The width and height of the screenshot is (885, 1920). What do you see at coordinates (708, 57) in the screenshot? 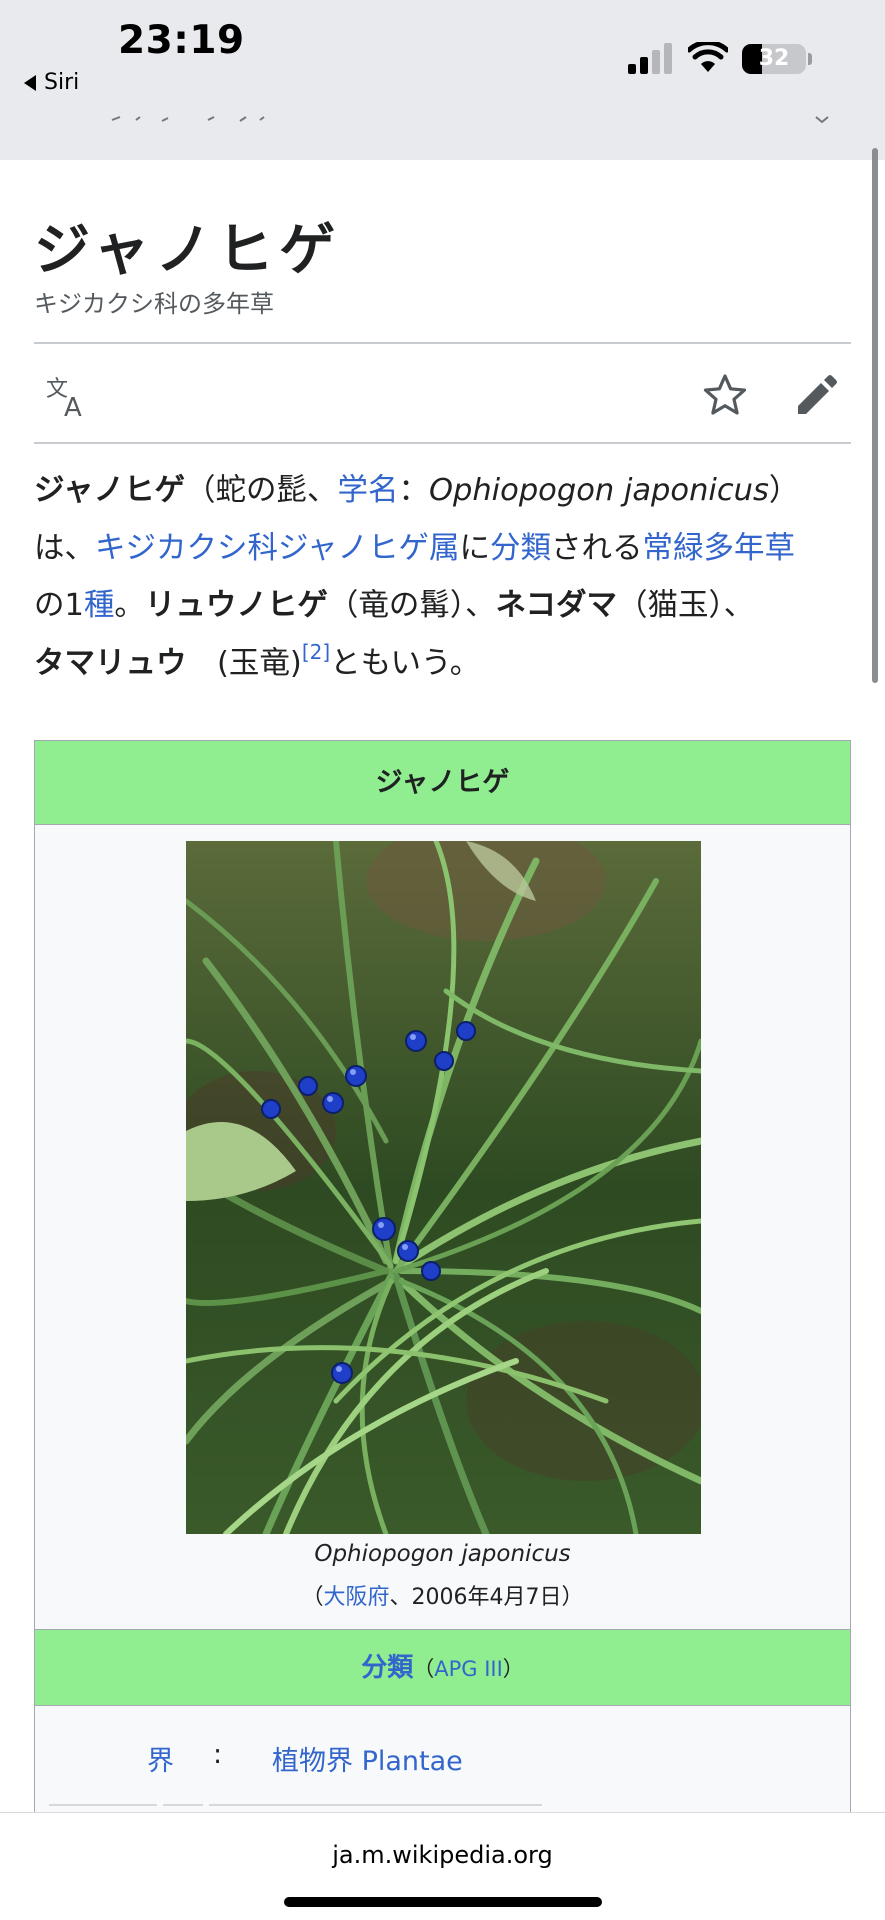
I see `wifi-icon` at bounding box center [708, 57].